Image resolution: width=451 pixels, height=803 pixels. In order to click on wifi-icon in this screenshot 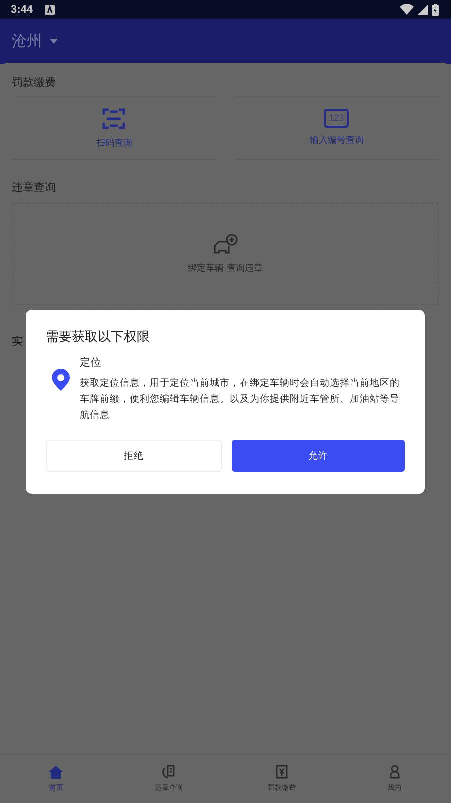, I will do `click(407, 9)`.